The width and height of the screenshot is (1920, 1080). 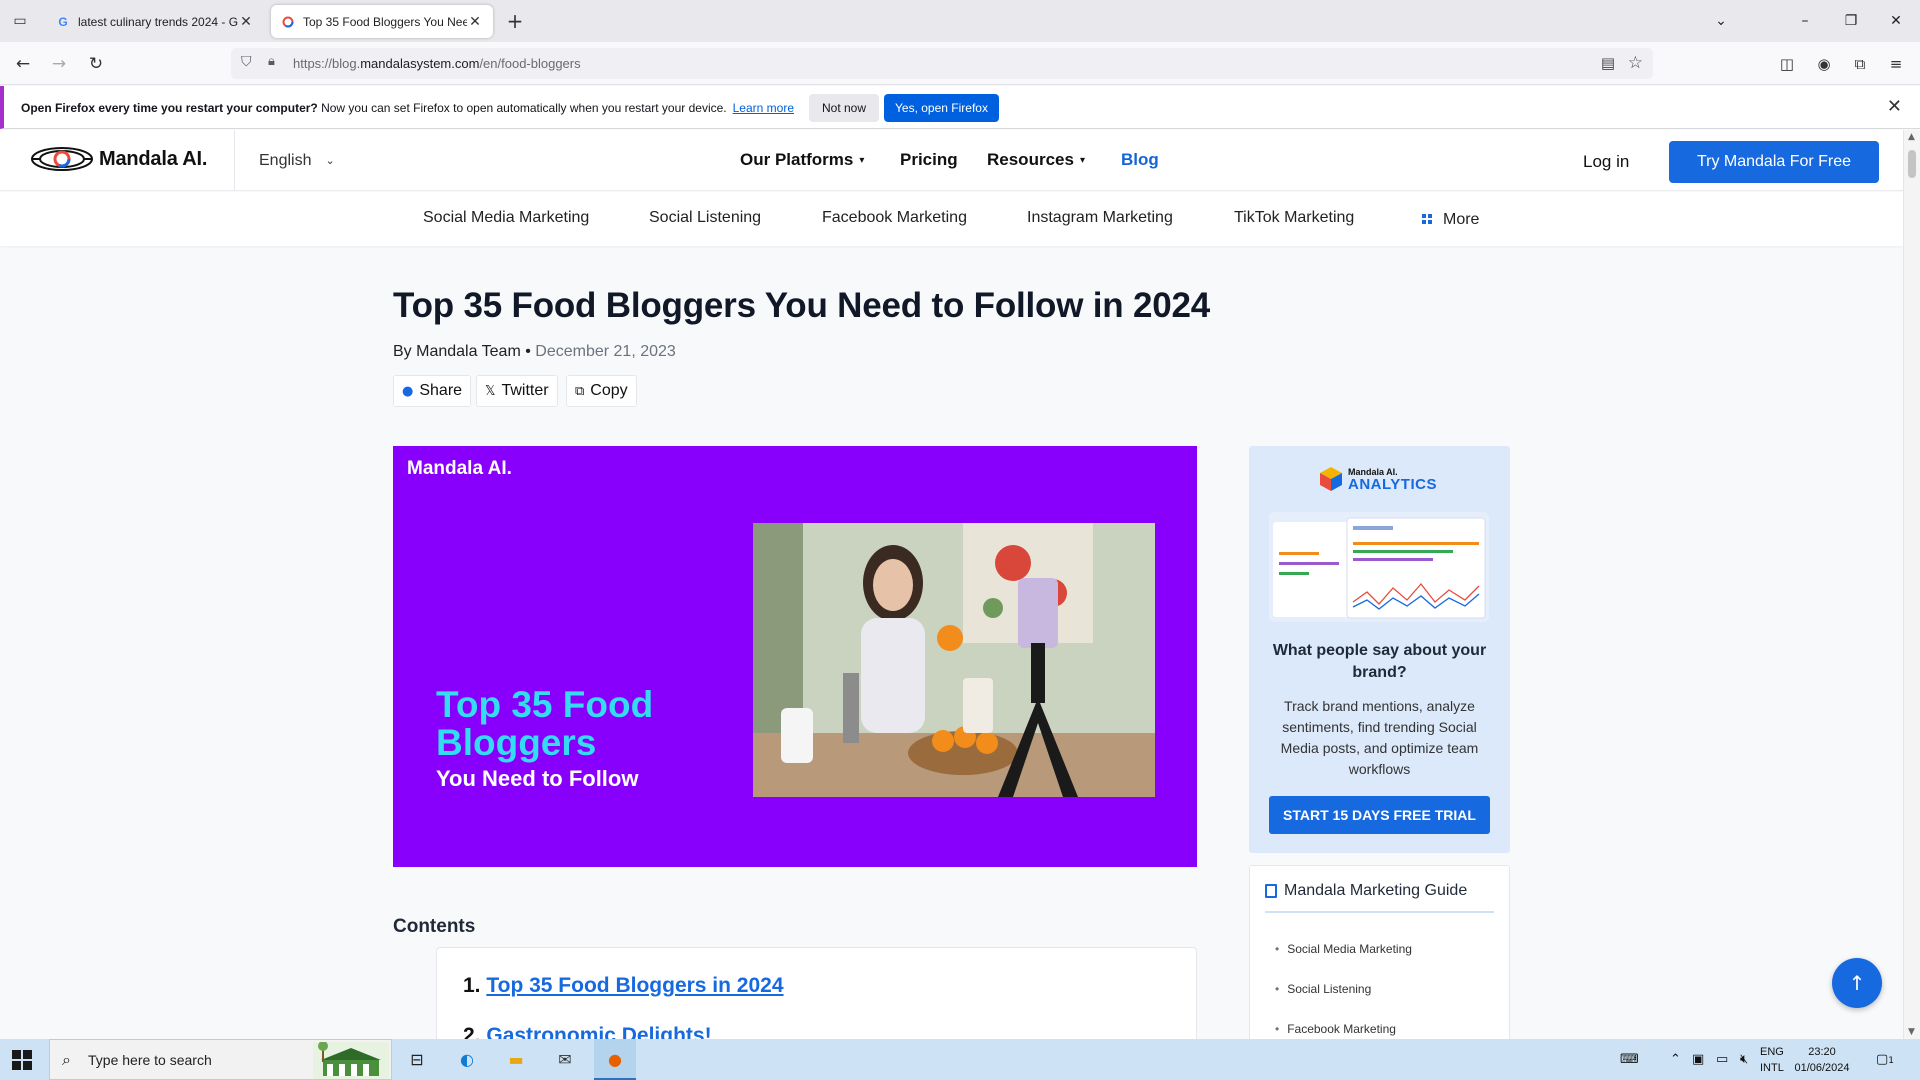 I want to click on account-icon: ◉, so click(x=1824, y=64).